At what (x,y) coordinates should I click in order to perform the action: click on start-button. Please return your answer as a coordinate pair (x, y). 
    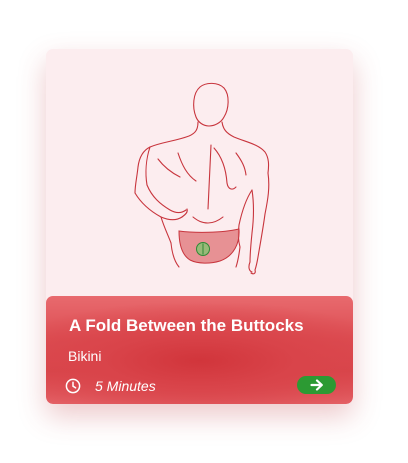
    Looking at the image, I should click on (316, 385).